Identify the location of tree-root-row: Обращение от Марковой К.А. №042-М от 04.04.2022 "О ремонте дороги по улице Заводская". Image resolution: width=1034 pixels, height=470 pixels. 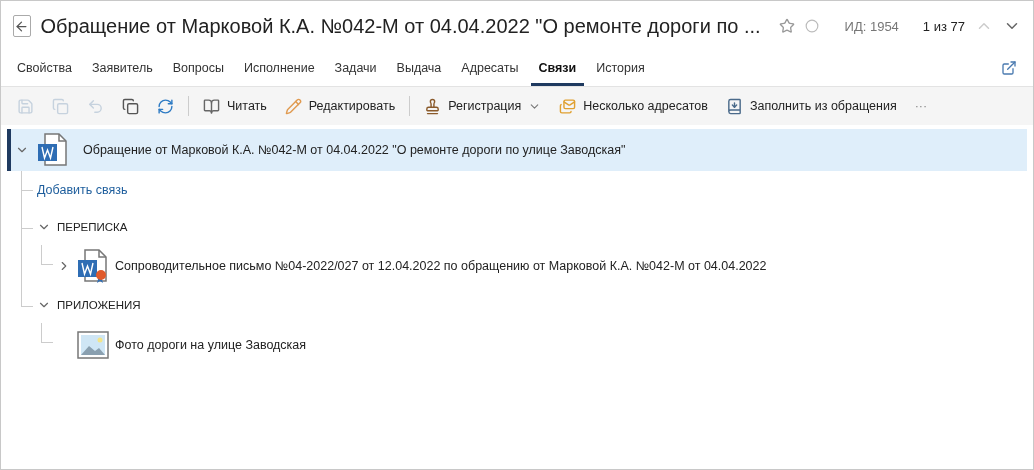
(517, 150).